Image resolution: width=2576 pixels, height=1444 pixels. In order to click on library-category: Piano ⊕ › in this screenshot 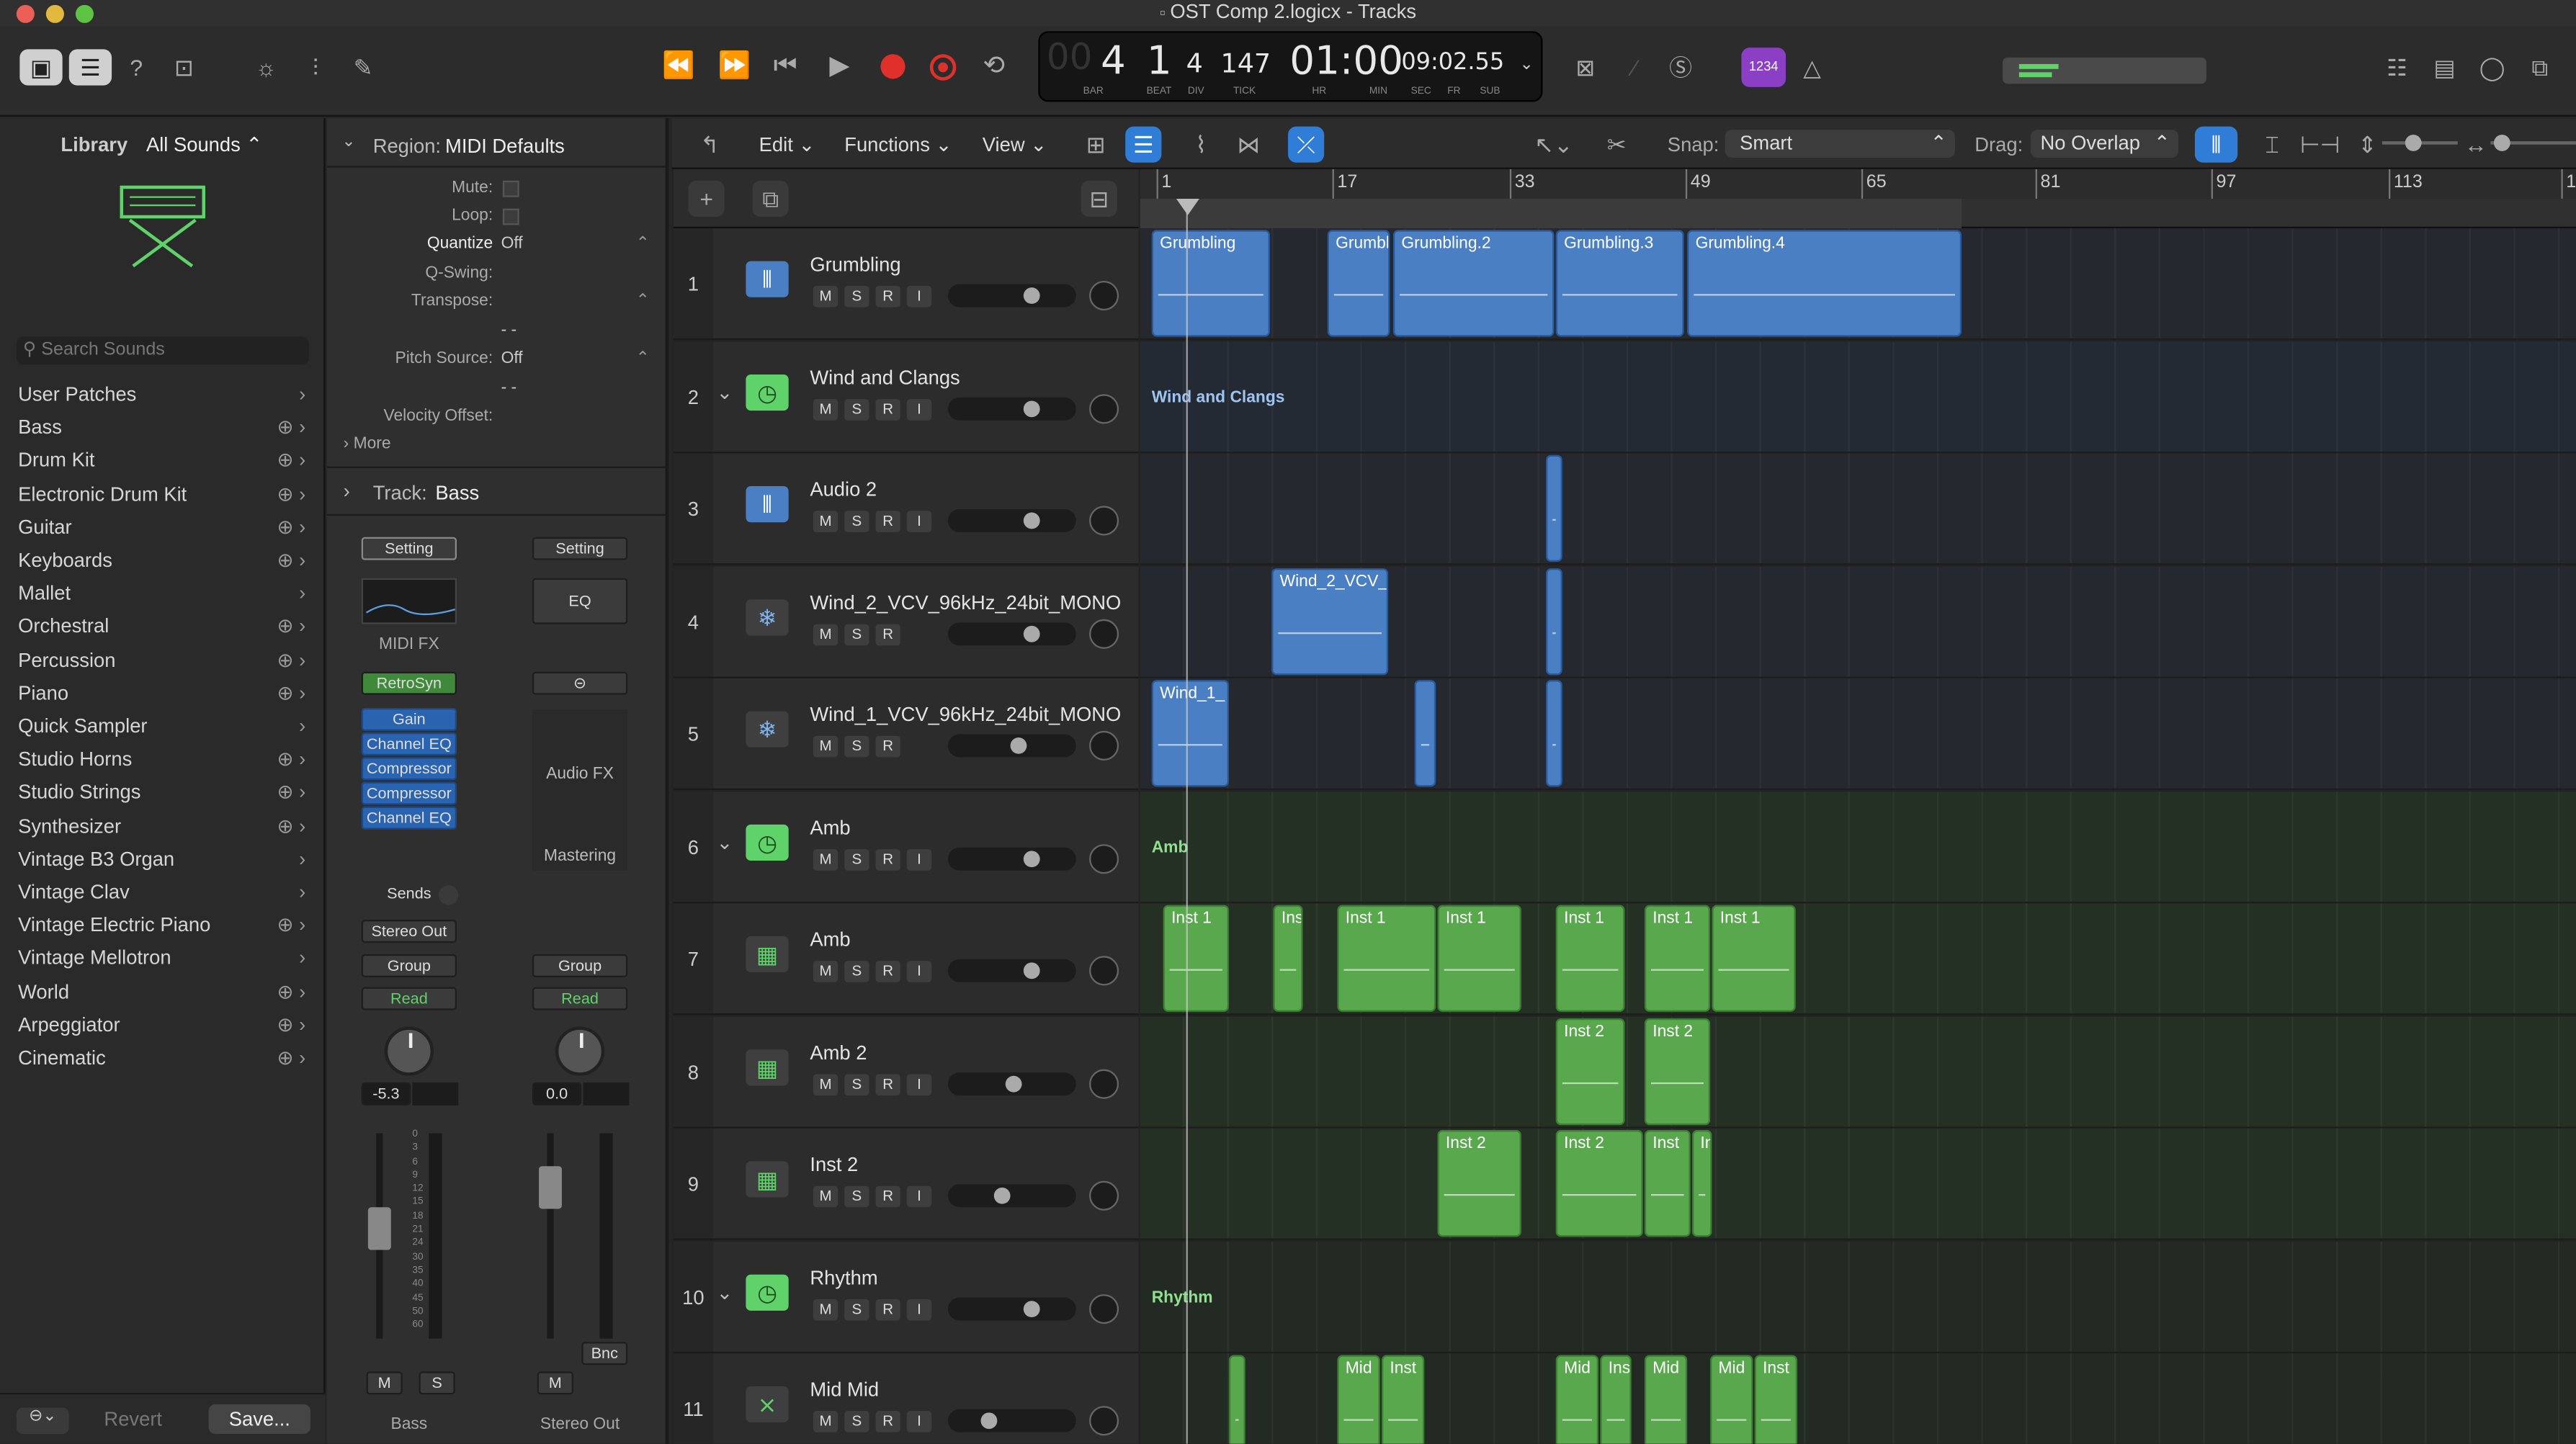, I will do `click(163, 692)`.